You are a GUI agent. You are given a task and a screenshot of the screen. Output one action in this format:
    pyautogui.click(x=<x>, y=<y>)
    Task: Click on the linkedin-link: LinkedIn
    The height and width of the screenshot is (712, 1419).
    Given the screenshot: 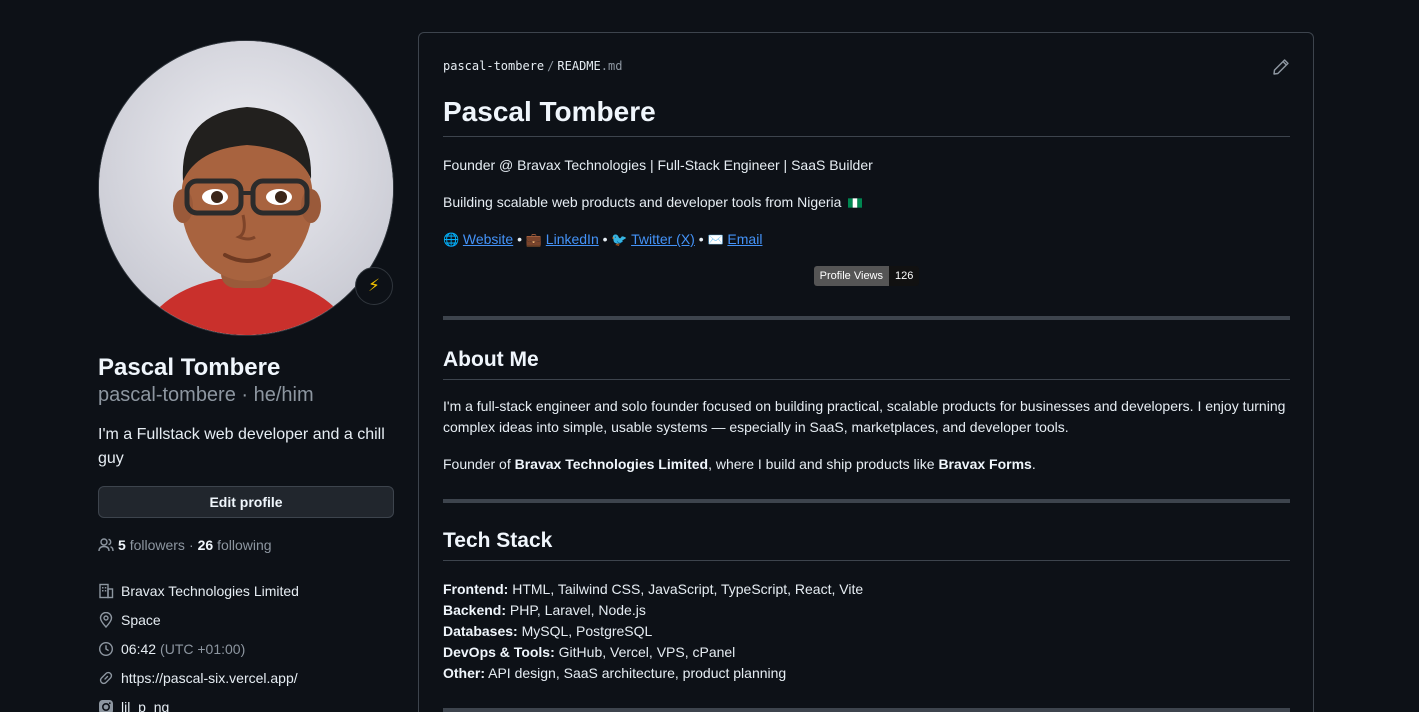 What is the action you would take?
    pyautogui.click(x=572, y=239)
    